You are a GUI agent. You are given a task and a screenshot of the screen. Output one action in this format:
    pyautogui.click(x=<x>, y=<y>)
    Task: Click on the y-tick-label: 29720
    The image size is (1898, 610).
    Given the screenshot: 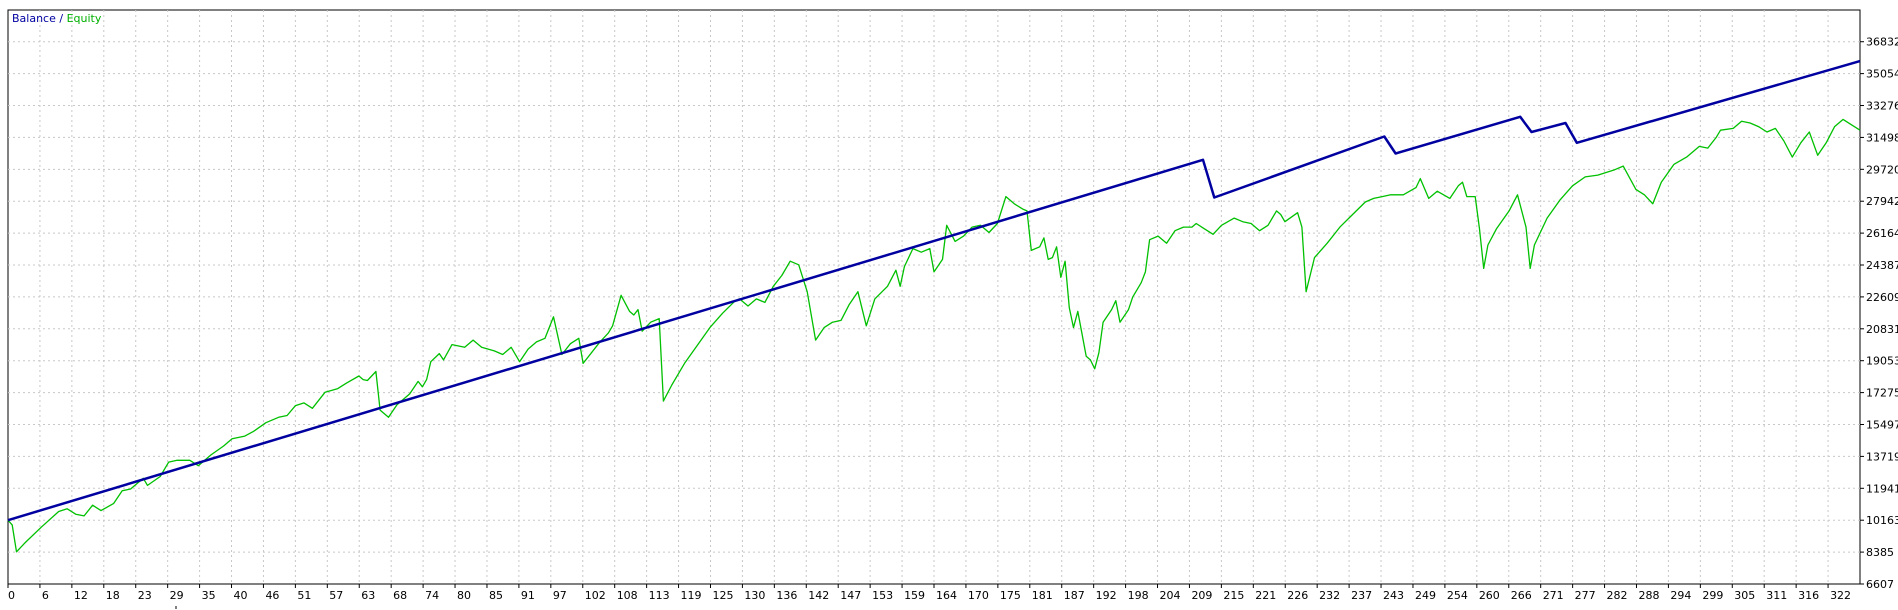 What is the action you would take?
    pyautogui.click(x=1882, y=169)
    